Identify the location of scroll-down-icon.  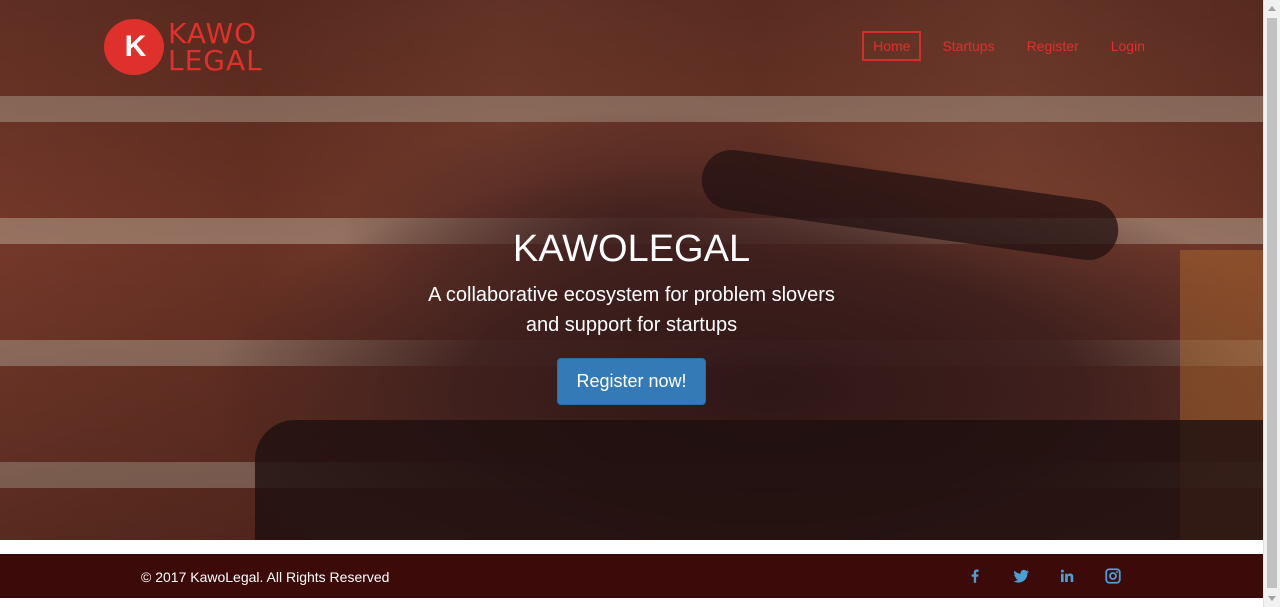
(1272, 598).